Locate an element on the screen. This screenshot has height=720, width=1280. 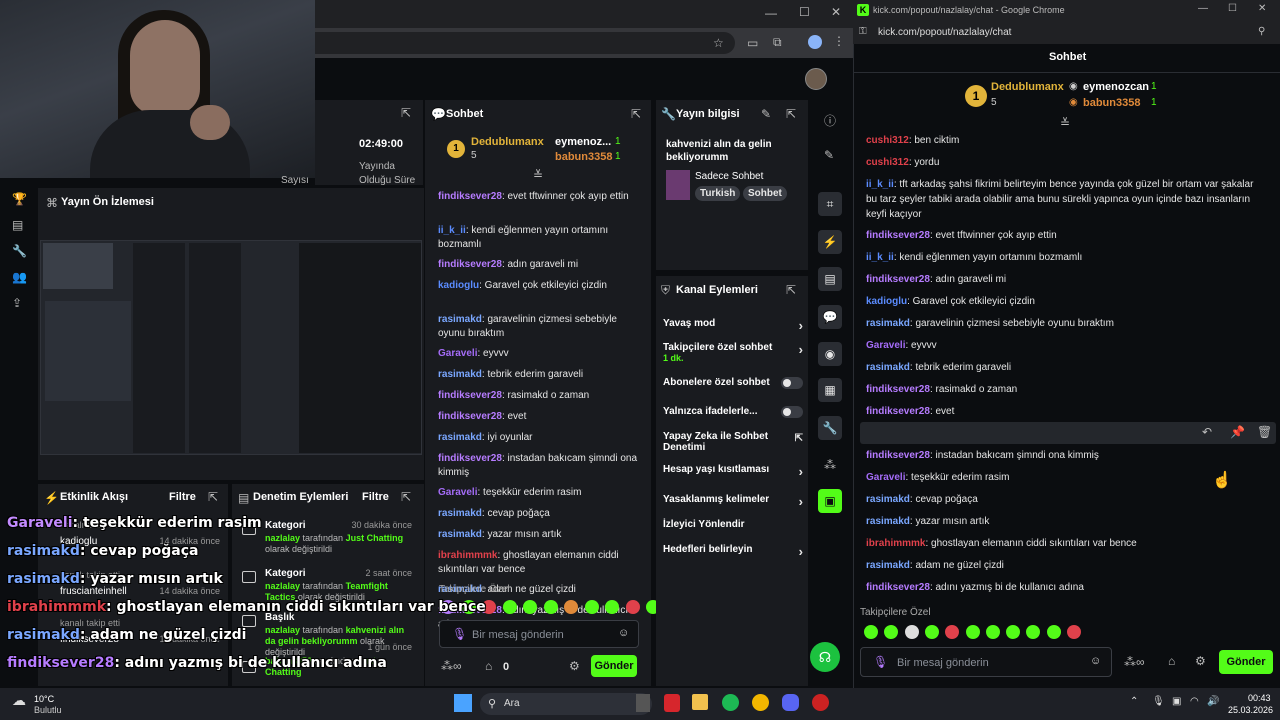
profile-avatar is located at coordinates (815, 42).